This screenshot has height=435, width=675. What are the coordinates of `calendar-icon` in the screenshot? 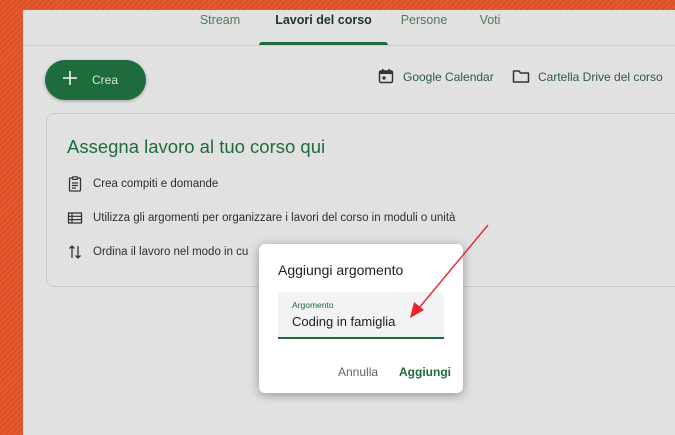 It's located at (386, 76).